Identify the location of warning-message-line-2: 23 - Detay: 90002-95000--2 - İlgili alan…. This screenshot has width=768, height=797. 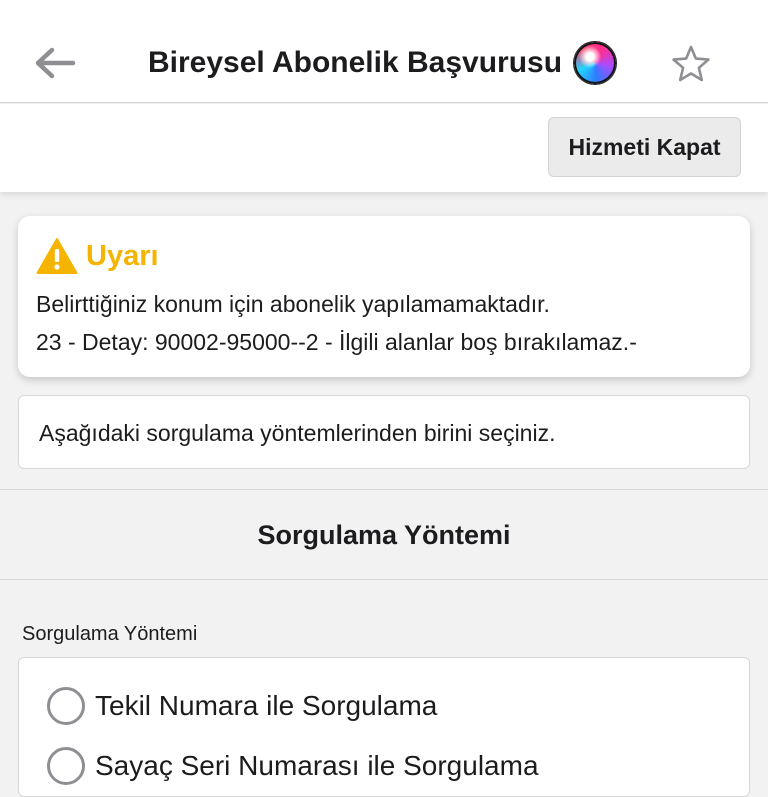
(336, 342).